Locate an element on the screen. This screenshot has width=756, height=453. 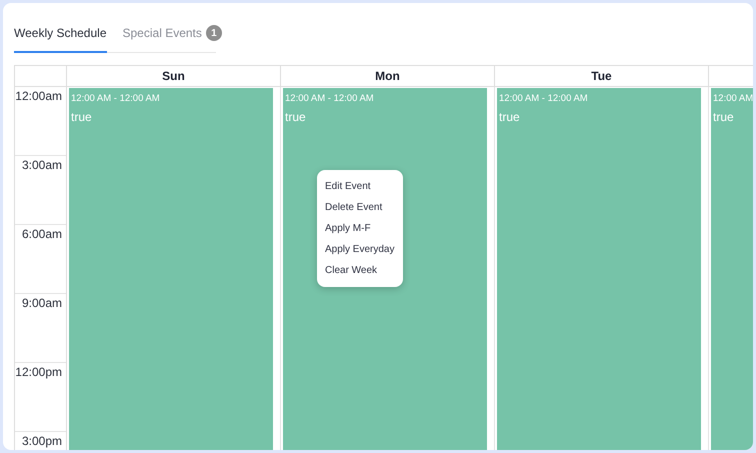
menu-item: Delete Event is located at coordinates (360, 207).